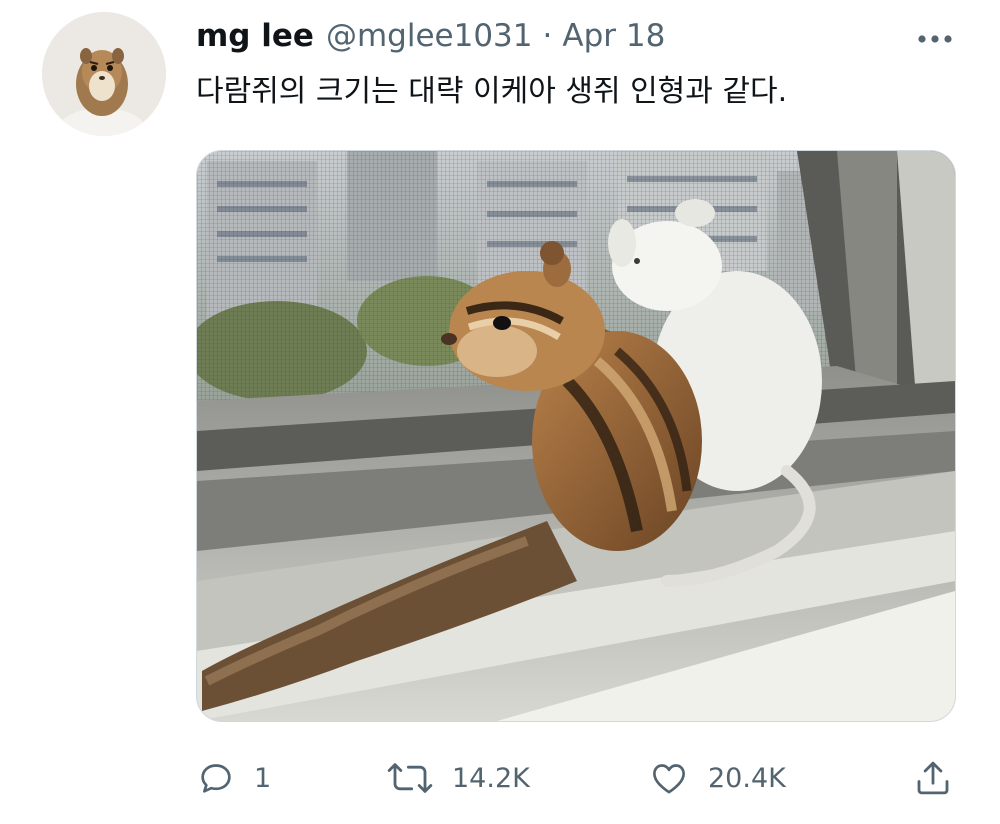 The image size is (1000, 824). Describe the element at coordinates (669, 779) in the screenshot. I see `heart-icon` at that location.